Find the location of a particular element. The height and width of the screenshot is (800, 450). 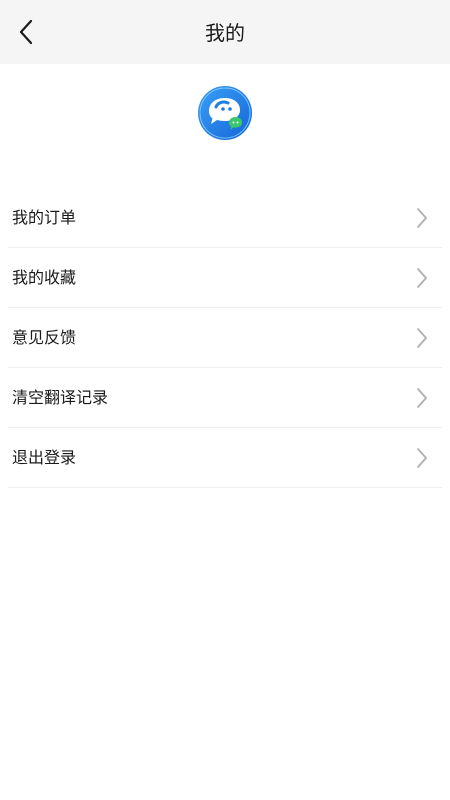

back-button is located at coordinates (26, 32).